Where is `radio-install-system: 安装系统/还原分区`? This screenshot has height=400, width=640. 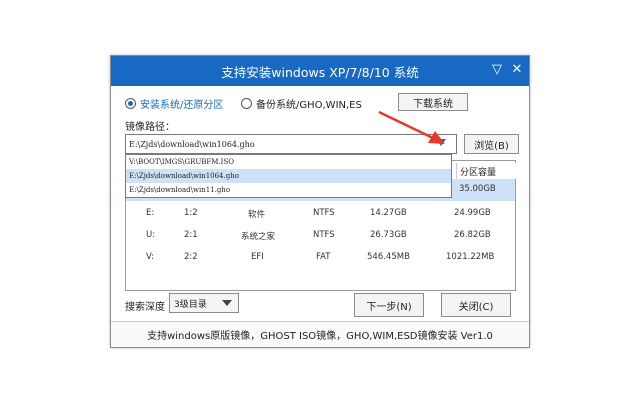 radio-install-system: 安装系统/还原分区 is located at coordinates (174, 103).